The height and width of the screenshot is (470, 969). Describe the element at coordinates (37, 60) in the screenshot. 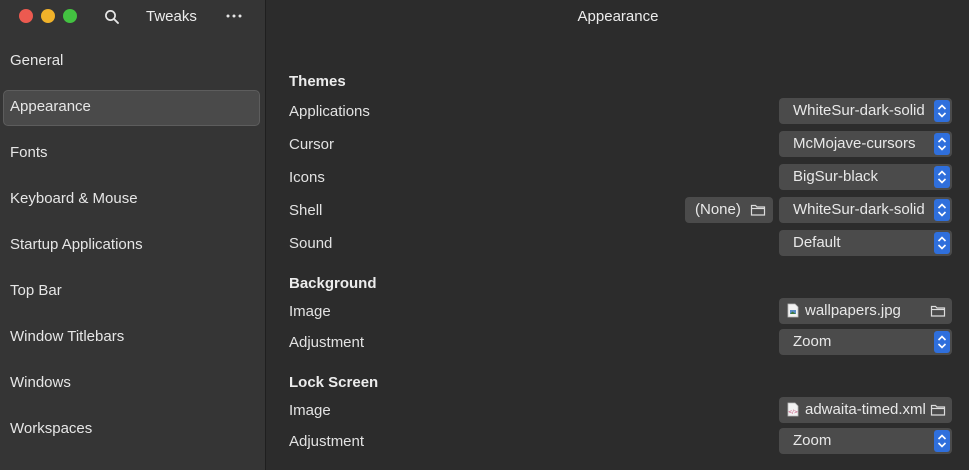

I see `sidebar-item-label: General` at that location.